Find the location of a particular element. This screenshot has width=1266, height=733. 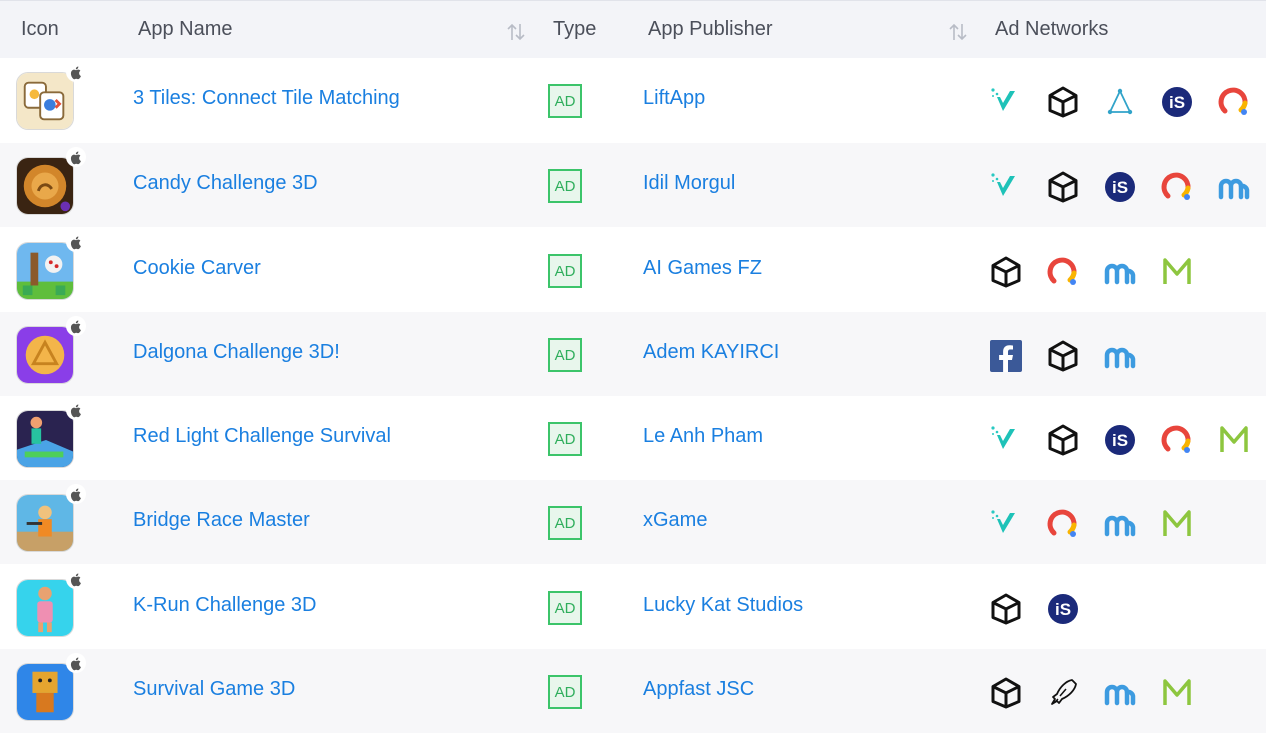

publisher-link: Lucky Kat Studios is located at coordinates (723, 605).